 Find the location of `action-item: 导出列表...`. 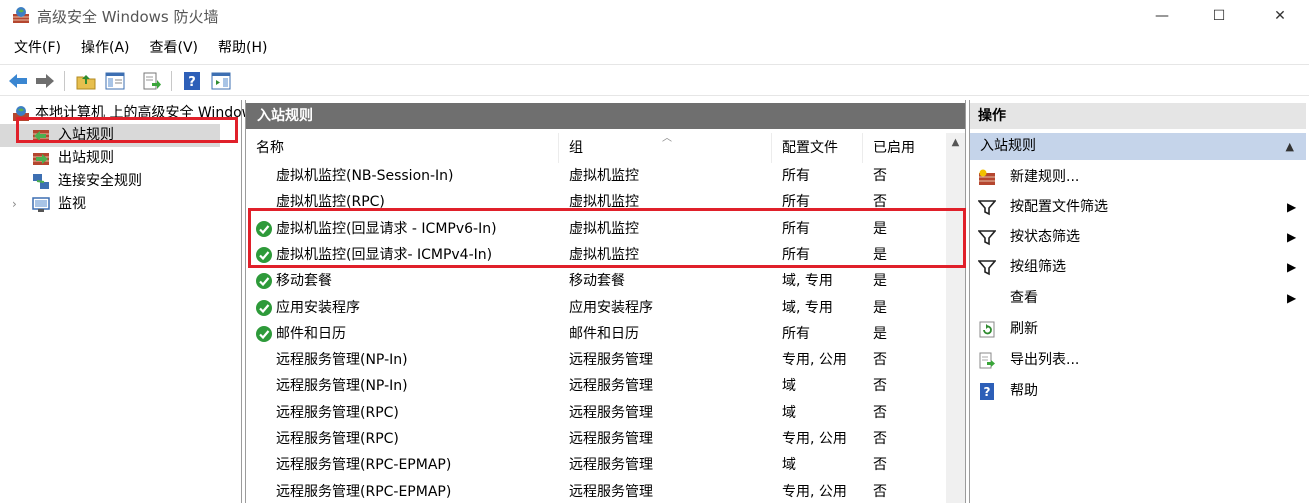

action-item: 导出列表... is located at coordinates (1138, 360).